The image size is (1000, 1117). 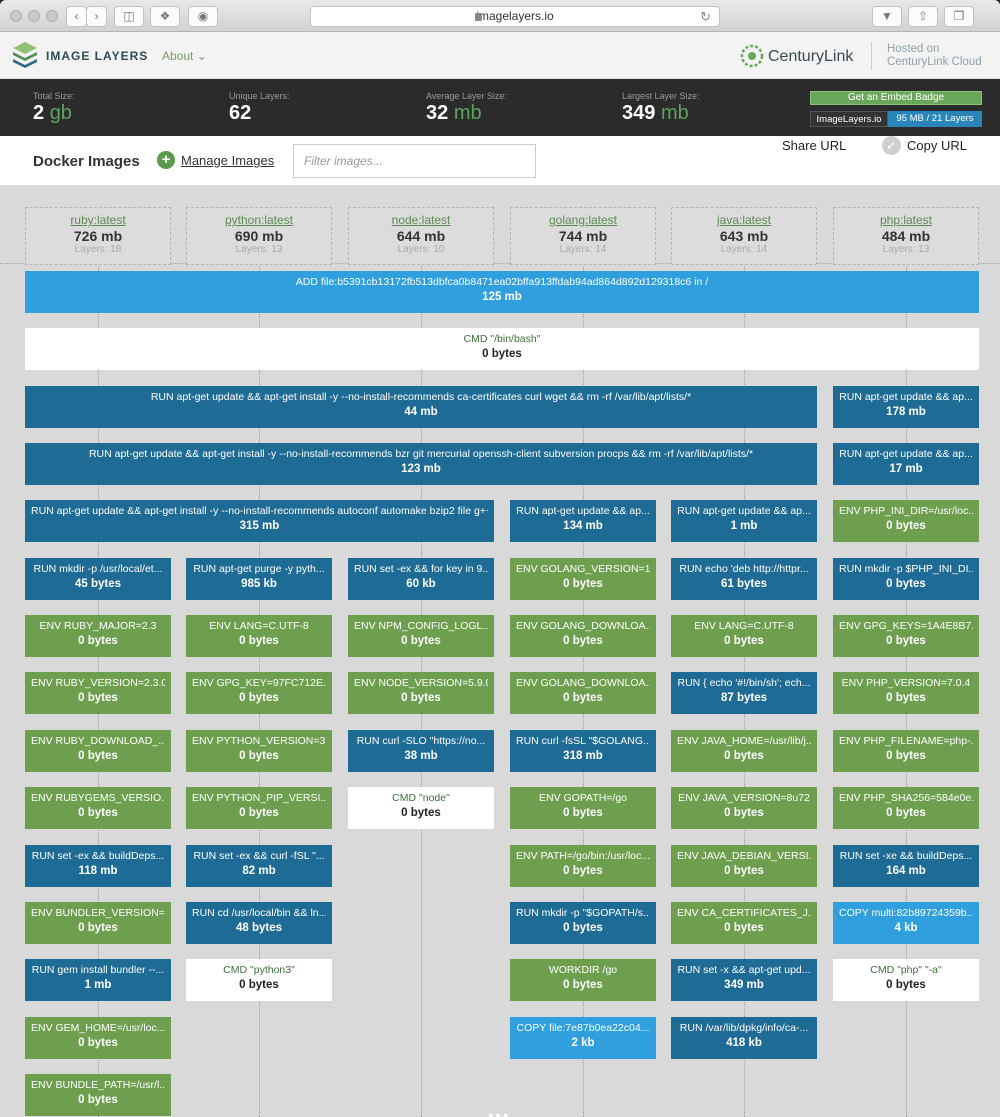 I want to click on layer-block: RUN apt-get update && ap... 134 mb, so click(x=583, y=521).